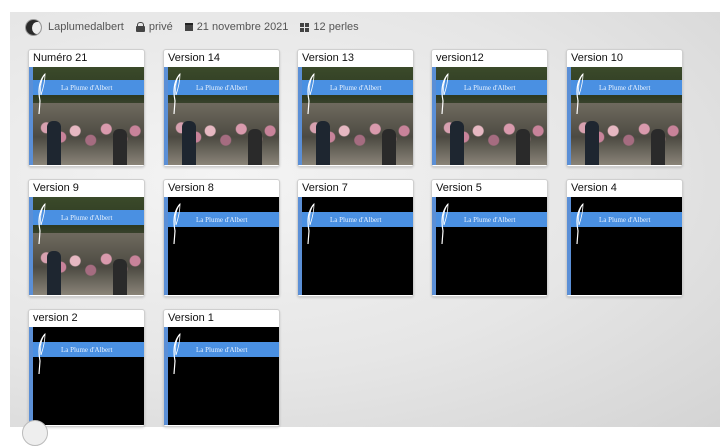 This screenshot has height=446, width=720. Describe the element at coordinates (459, 188) in the screenshot. I see `card-title: Version 5` at that location.